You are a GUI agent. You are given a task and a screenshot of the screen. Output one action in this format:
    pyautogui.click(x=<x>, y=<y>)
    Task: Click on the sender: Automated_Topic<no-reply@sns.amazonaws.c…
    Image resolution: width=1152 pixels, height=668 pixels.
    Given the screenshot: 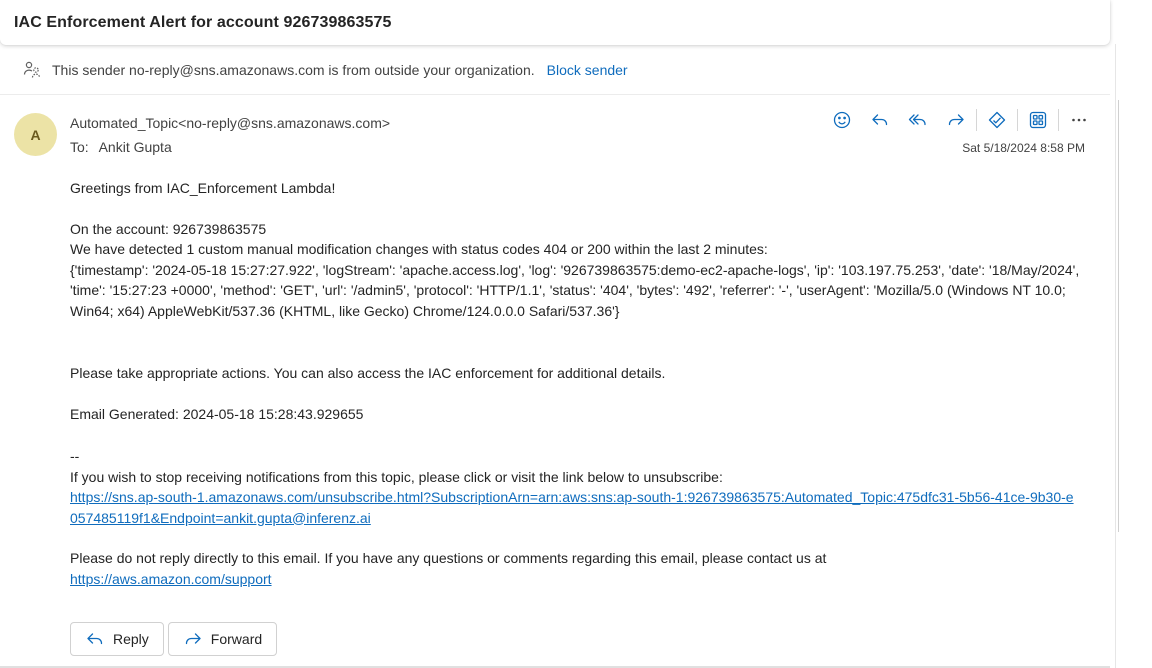 What is the action you would take?
    pyautogui.click(x=230, y=123)
    